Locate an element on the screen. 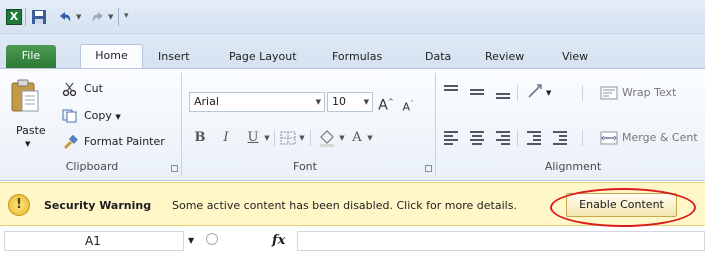 The width and height of the screenshot is (705, 257). italic-button: I is located at coordinates (226, 138).